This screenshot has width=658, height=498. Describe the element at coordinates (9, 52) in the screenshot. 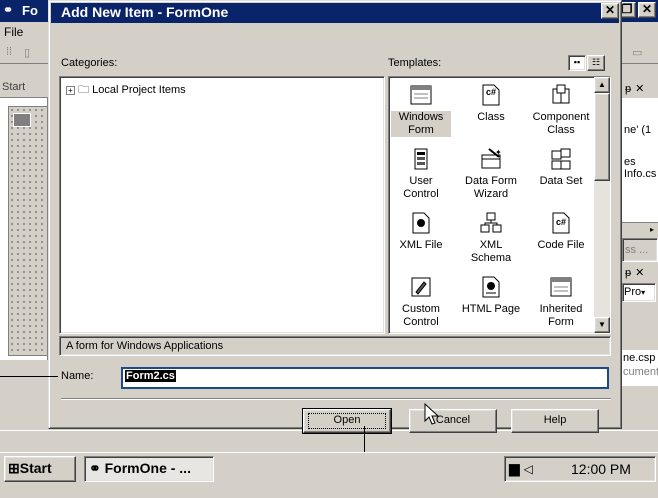

I see `toolbar-grip-icon: ⁞⁞` at that location.